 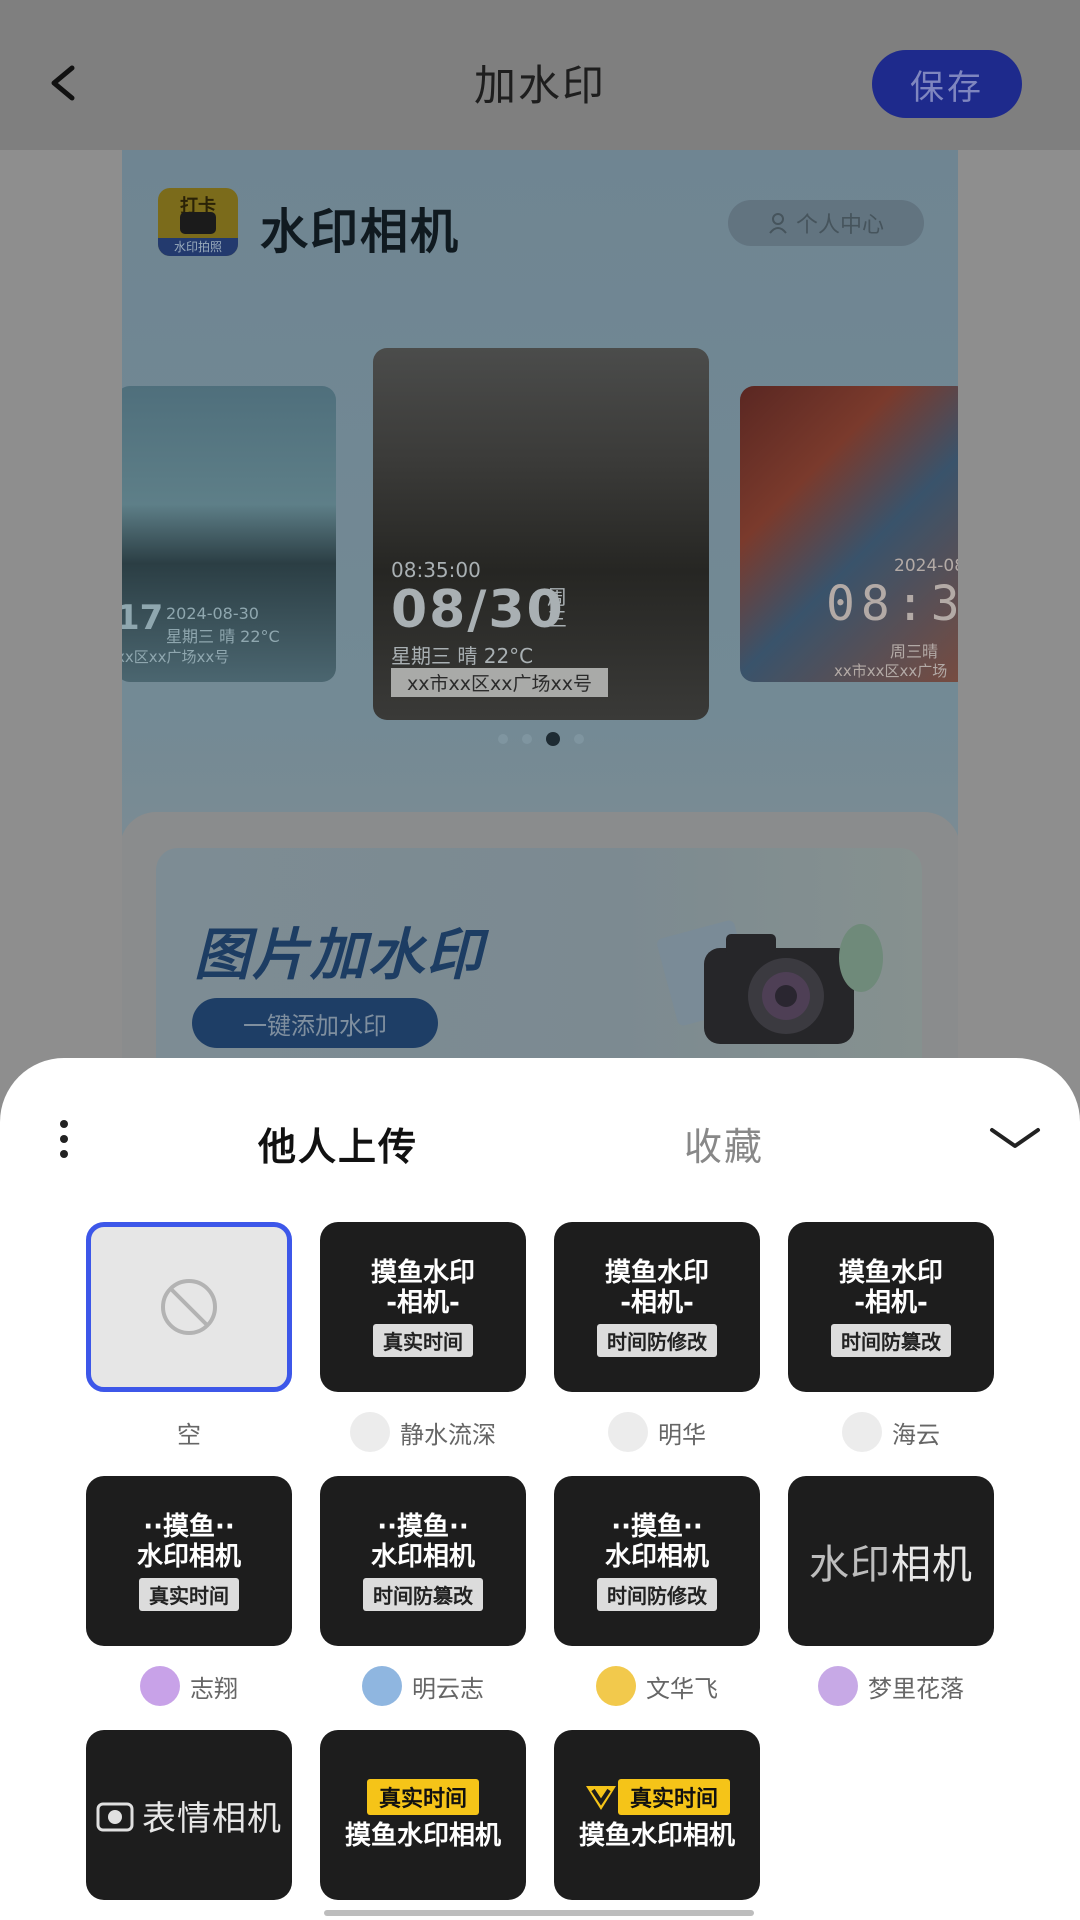 I want to click on author-name: 梦里花落, so click(x=916, y=1688).